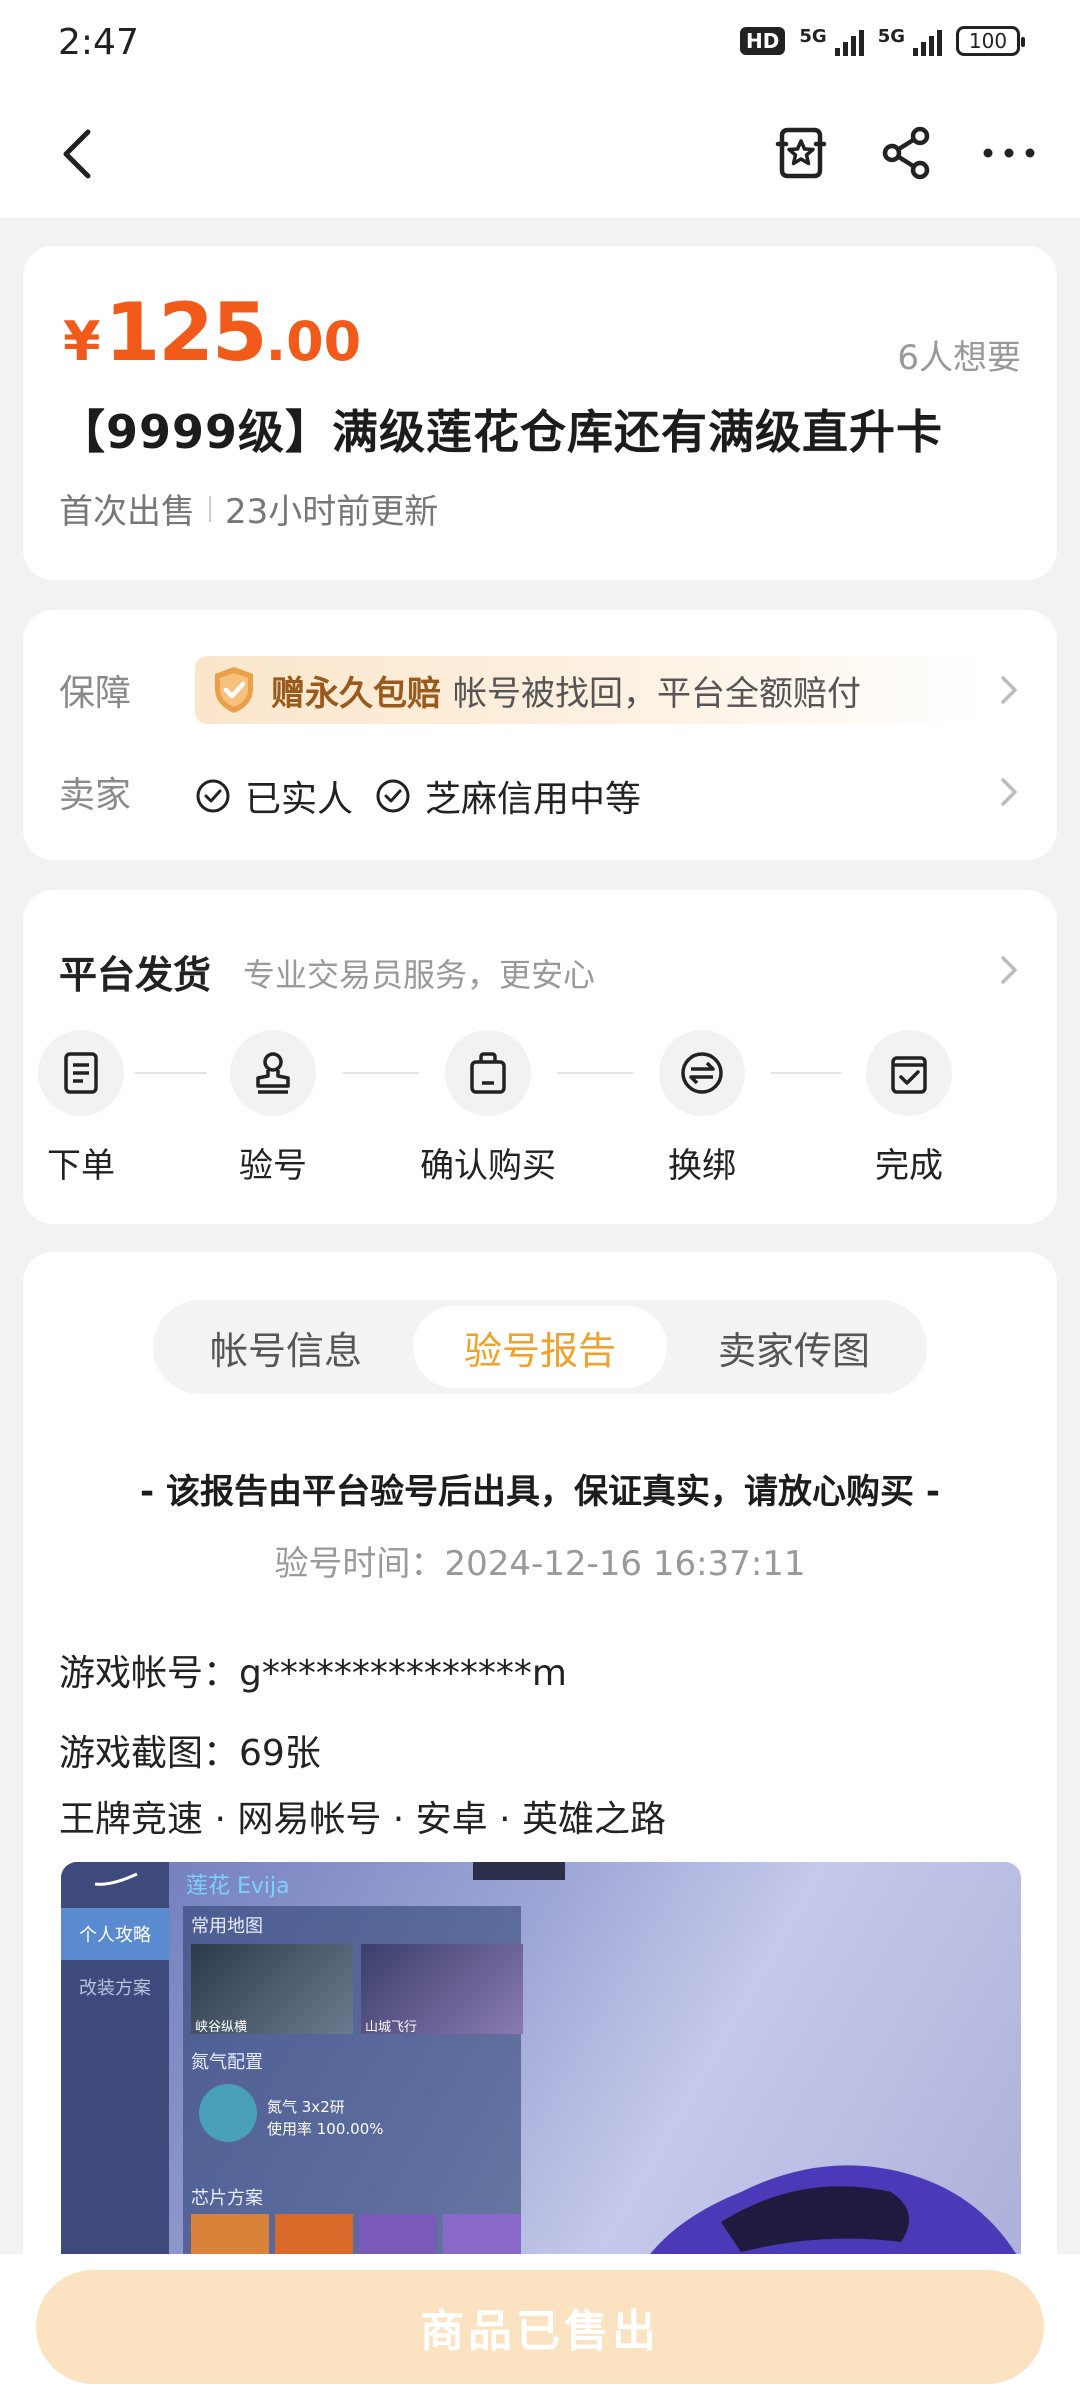 Image resolution: width=1080 pixels, height=2400 pixels. Describe the element at coordinates (501, 432) in the screenshot. I see `product-title: 【9999级】满级莲花仓库还有满级直升卡` at that location.